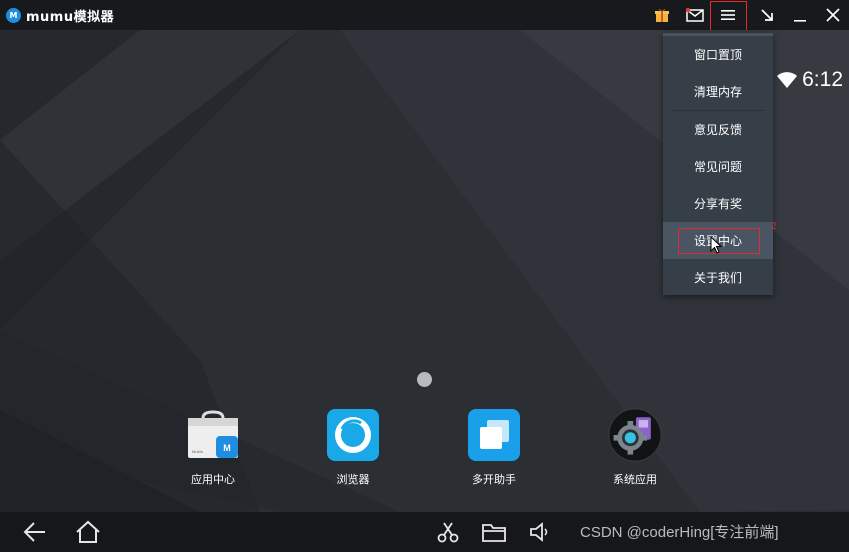 This screenshot has height=552, width=849. Describe the element at coordinates (213, 435) in the screenshot. I see `app-center-icon: M MuMu` at that location.